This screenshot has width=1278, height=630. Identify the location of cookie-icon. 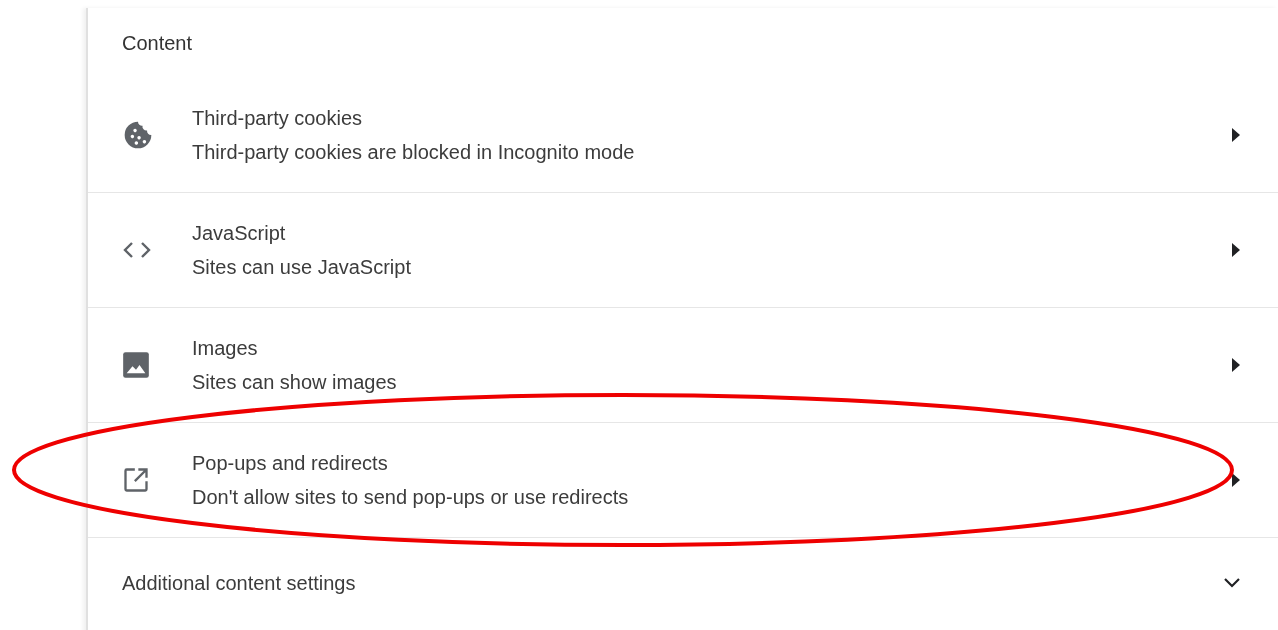
(138, 135).